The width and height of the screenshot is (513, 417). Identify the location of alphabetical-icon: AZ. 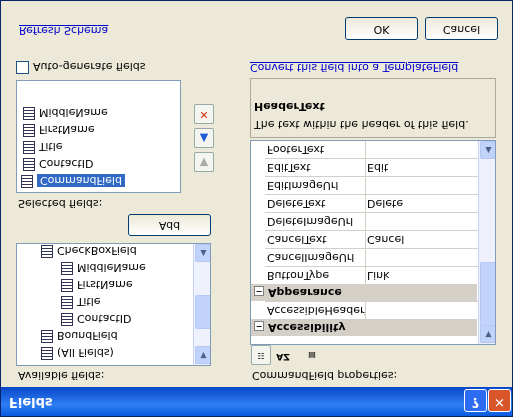
(283, 355).